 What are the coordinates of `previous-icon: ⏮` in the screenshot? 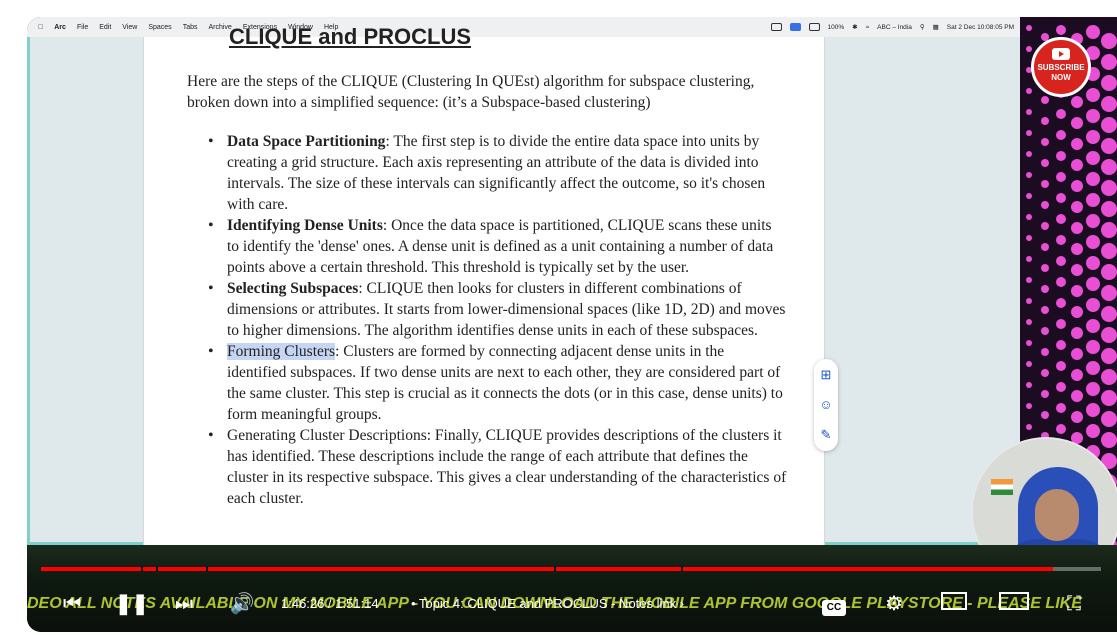 It's located at (72, 604).